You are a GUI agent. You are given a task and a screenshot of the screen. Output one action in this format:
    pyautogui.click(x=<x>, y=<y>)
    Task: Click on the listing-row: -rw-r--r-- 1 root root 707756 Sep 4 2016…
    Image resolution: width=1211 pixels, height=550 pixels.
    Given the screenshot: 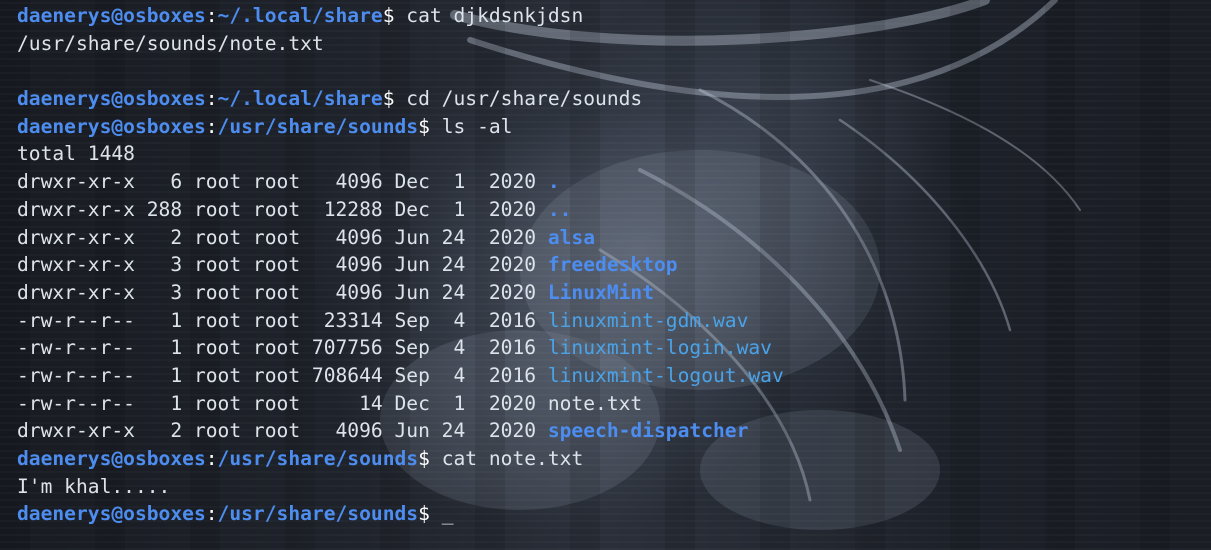 What is the action you would take?
    pyautogui.click(x=400, y=348)
    